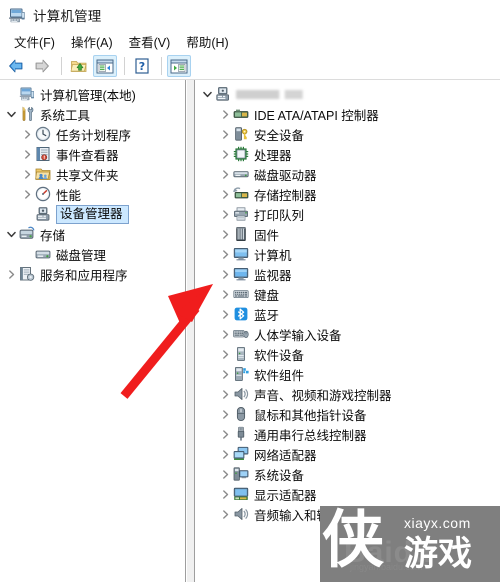 The width and height of the screenshot is (500, 582). What do you see at coordinates (241, 414) in the screenshot?
I see `mouse-icon` at bounding box center [241, 414].